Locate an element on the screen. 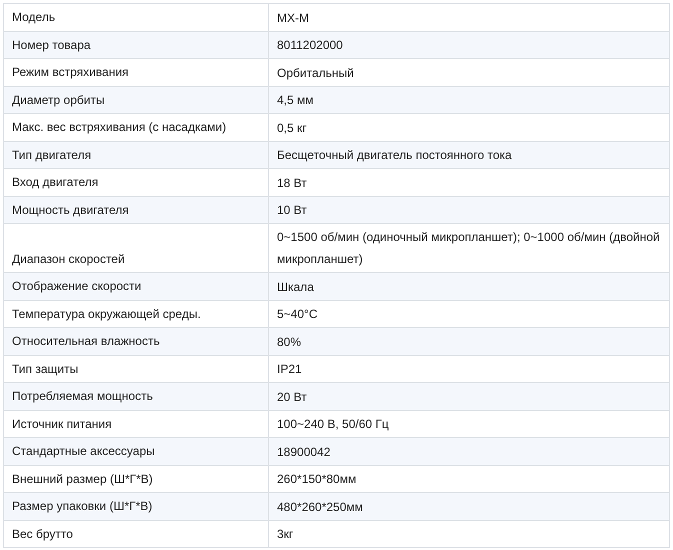 The height and width of the screenshot is (550, 673). spec-value: 0,5 кг is located at coordinates (469, 127).